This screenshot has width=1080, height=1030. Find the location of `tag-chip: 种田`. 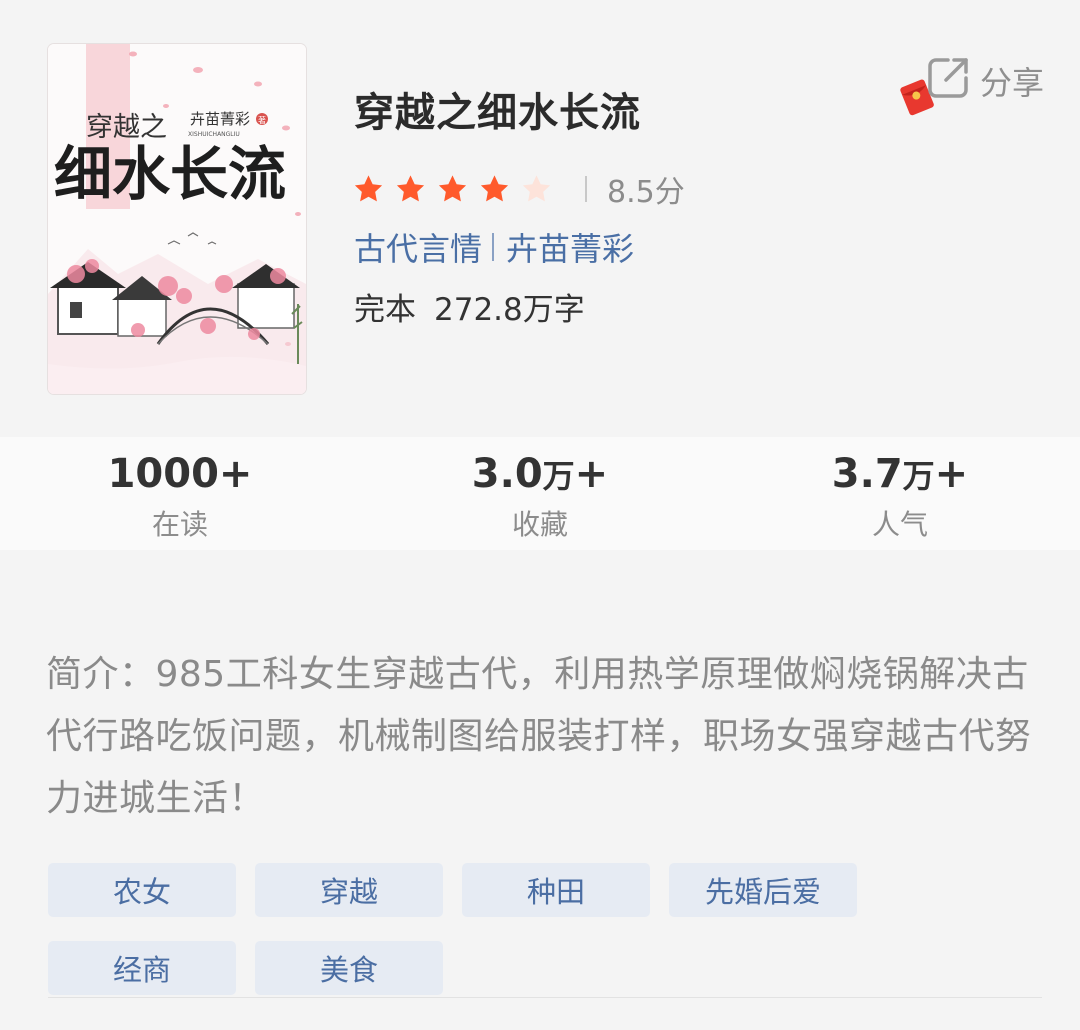

tag-chip: 种田 is located at coordinates (556, 890).